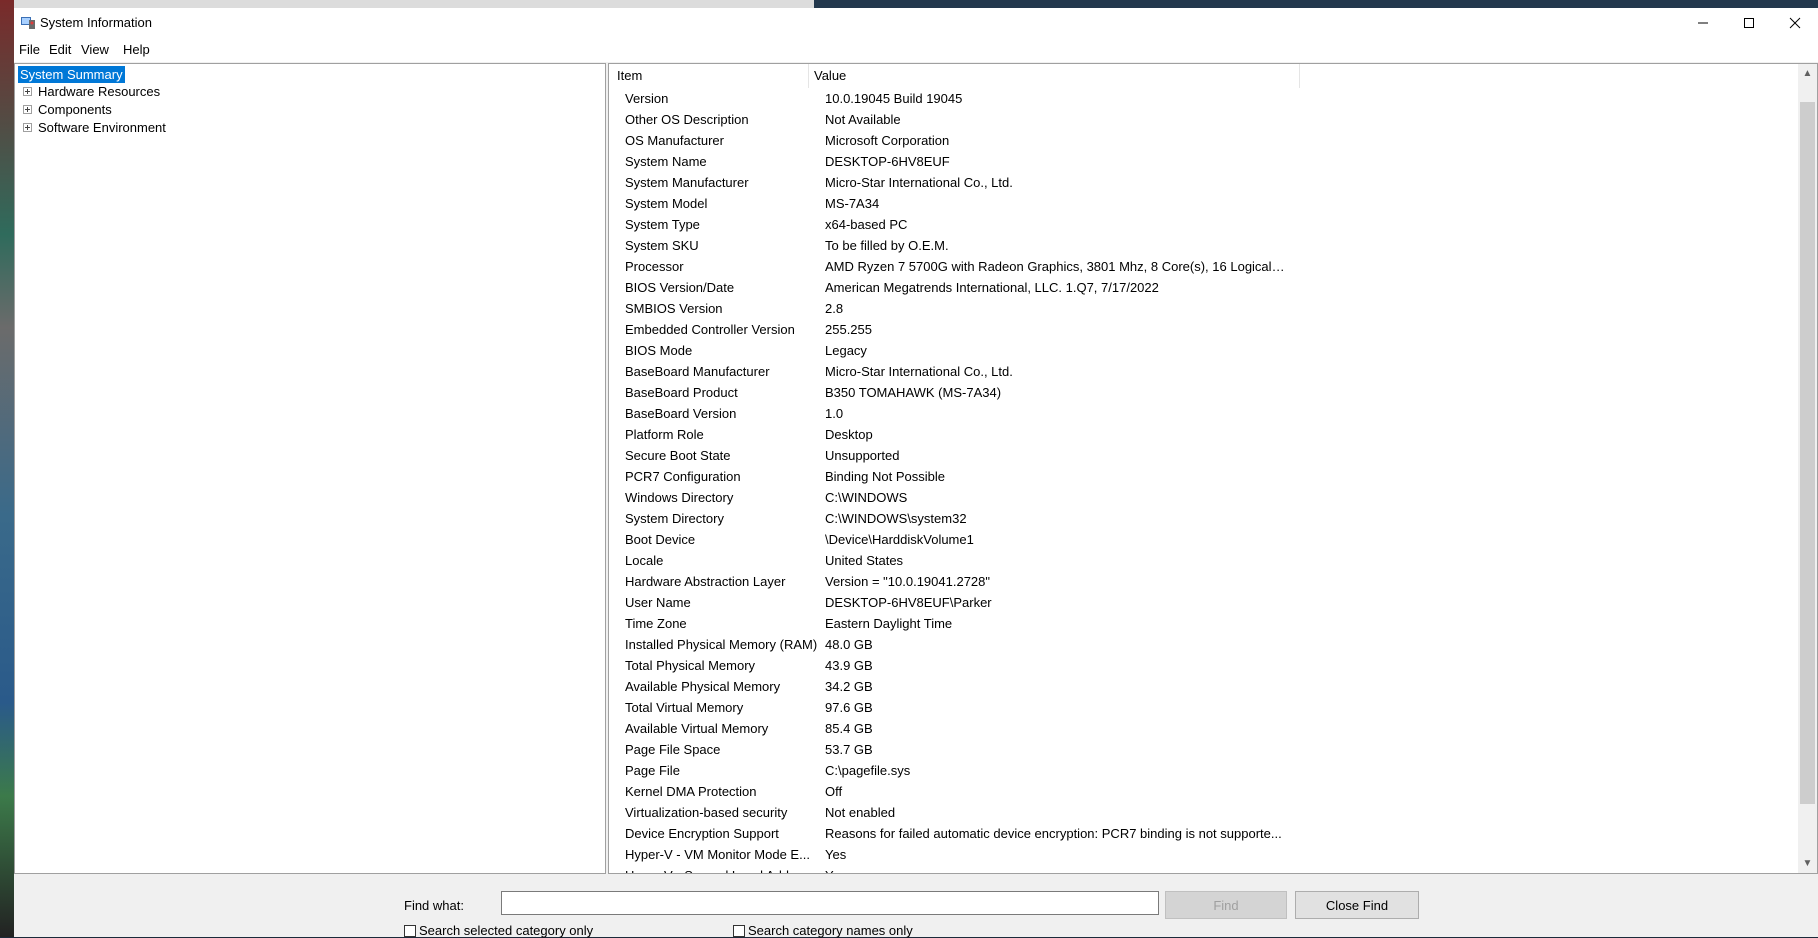 This screenshot has width=1818, height=938. I want to click on item-cell: Version, so click(647, 98).